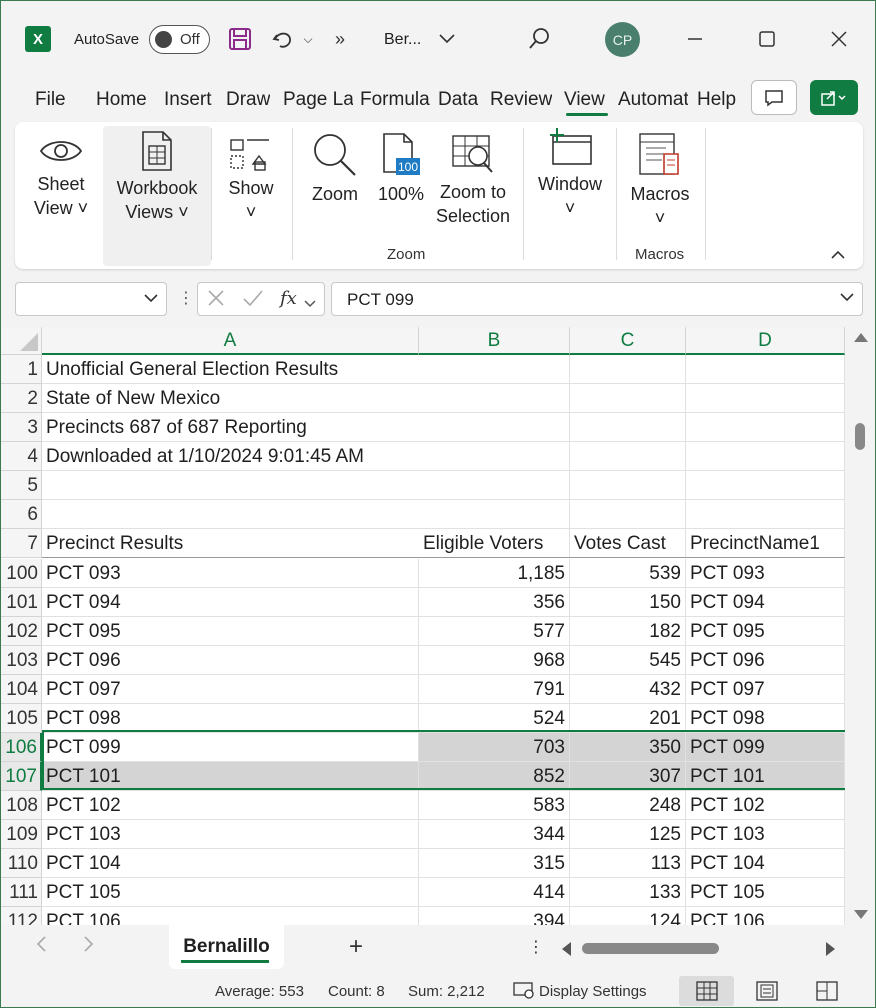  Describe the element at coordinates (765, 747) in the screenshot. I see `cell-d: PCT 099` at that location.